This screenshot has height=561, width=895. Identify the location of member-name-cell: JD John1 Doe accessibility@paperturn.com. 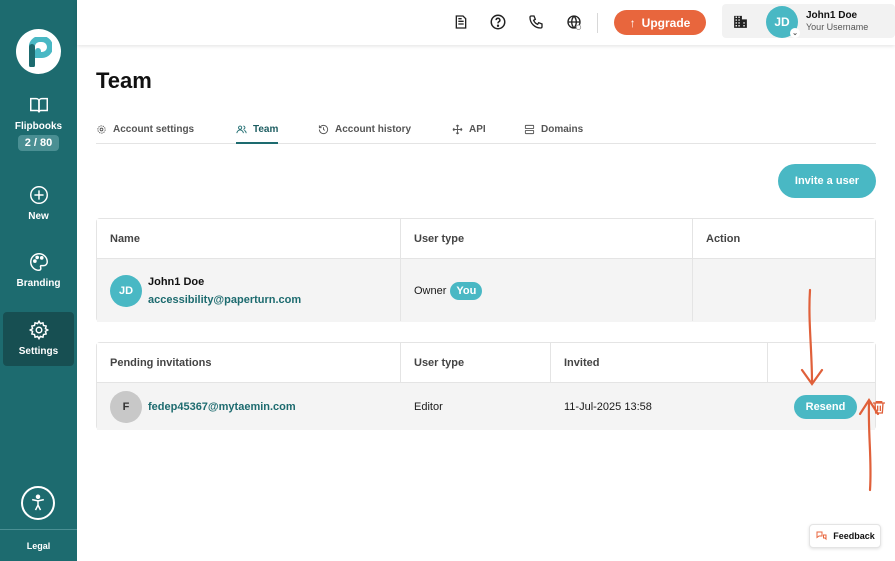
(199, 290).